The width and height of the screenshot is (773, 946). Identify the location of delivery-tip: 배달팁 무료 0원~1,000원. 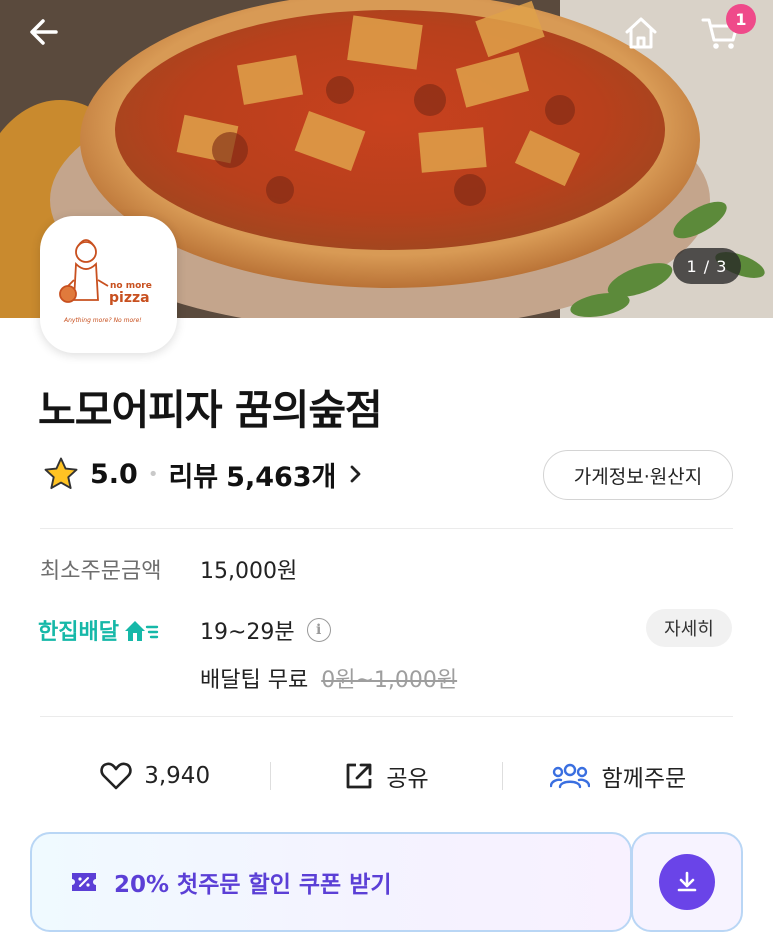
(328, 678).